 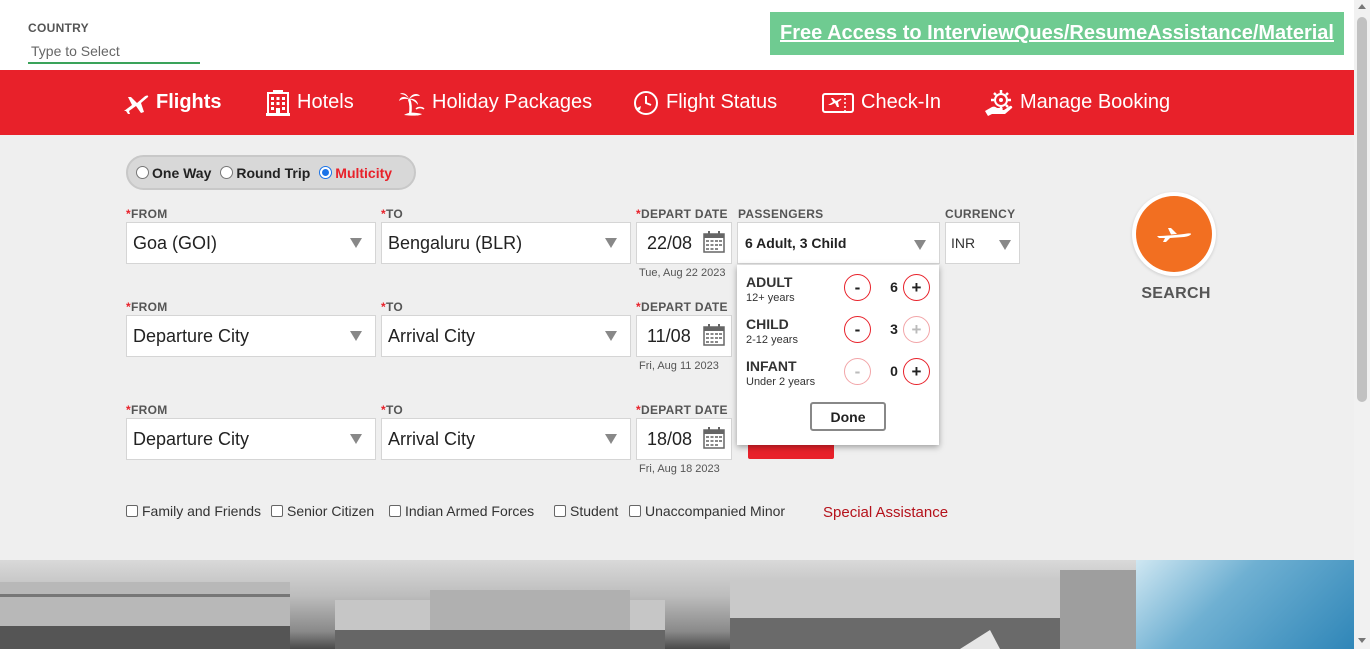 I want to click on nav-check-in-label: Check-In, so click(x=901, y=102).